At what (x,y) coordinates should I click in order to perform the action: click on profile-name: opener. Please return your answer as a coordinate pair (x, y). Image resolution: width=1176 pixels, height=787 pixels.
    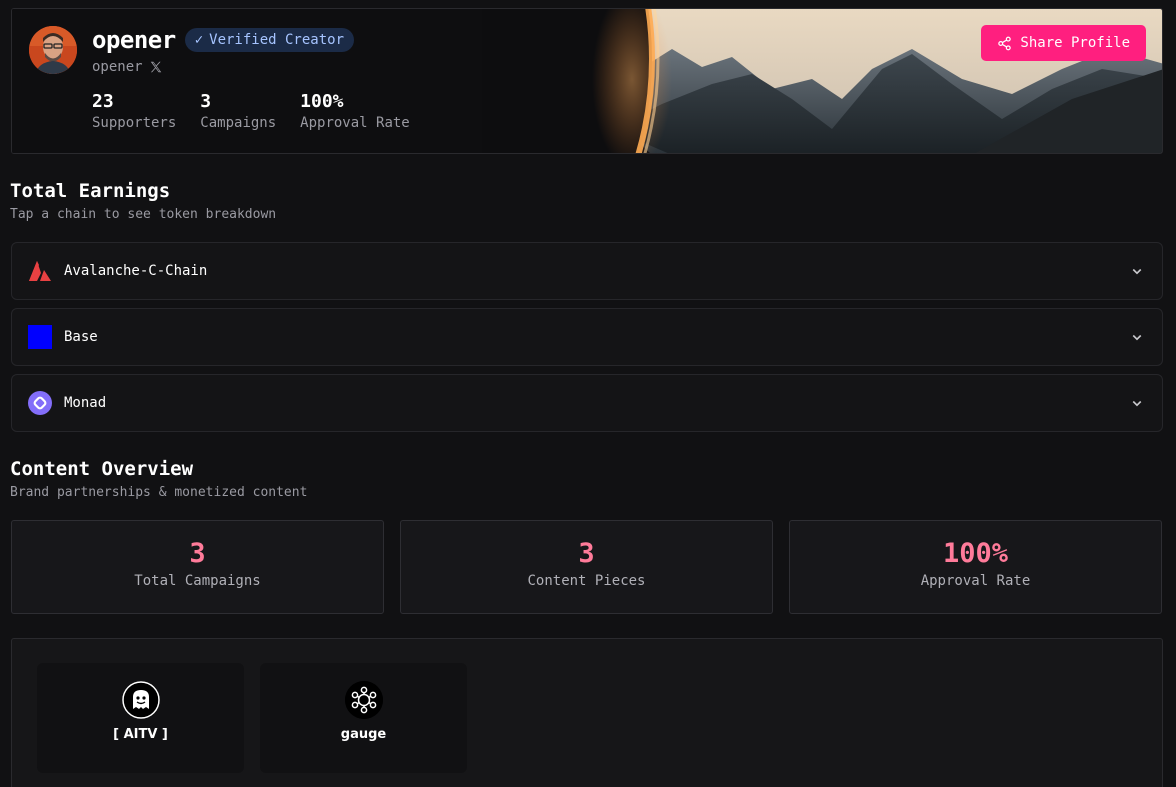
    Looking at the image, I should click on (134, 40).